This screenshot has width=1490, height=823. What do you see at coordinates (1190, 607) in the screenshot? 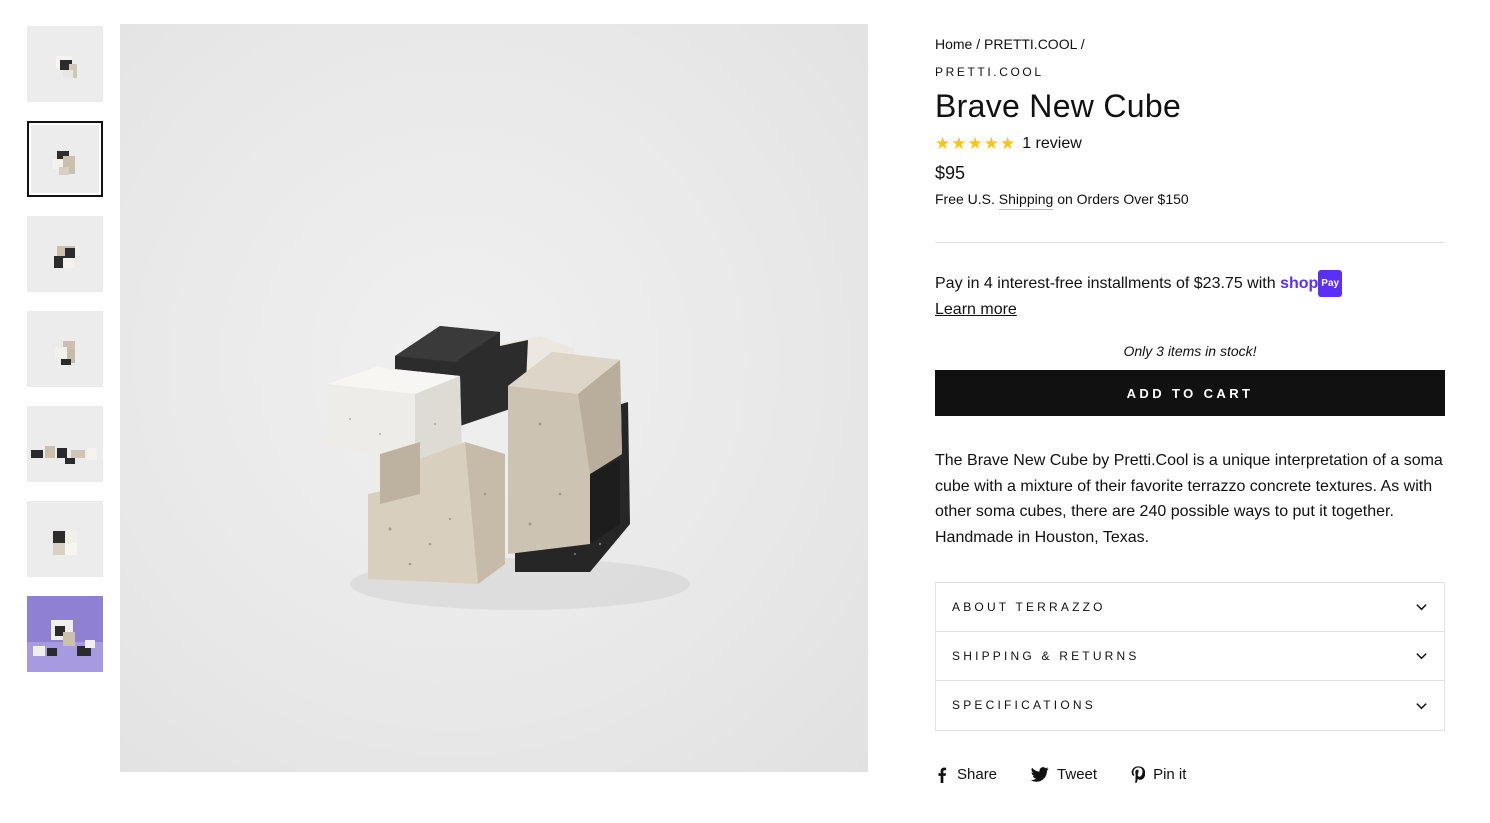
I see `accordion-about-terrazzo: ABOUT TERRAZZO` at bounding box center [1190, 607].